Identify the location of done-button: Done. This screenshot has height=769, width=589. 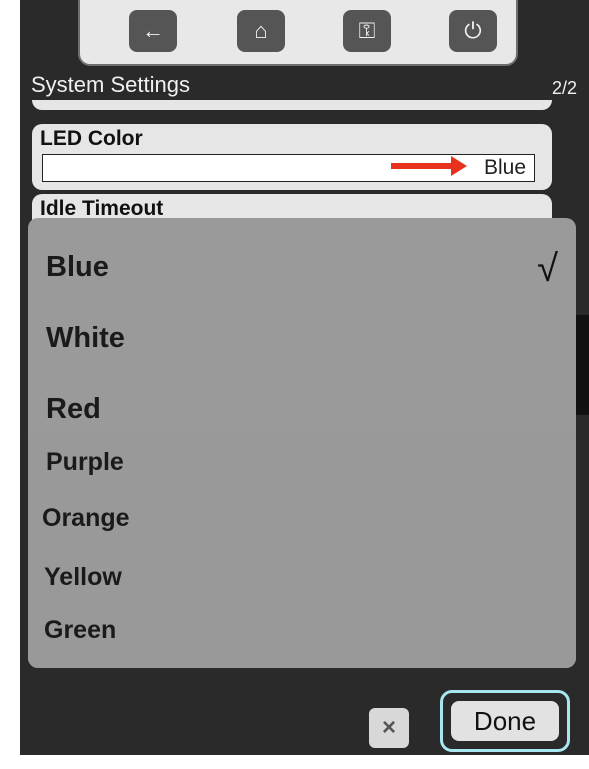
(505, 721).